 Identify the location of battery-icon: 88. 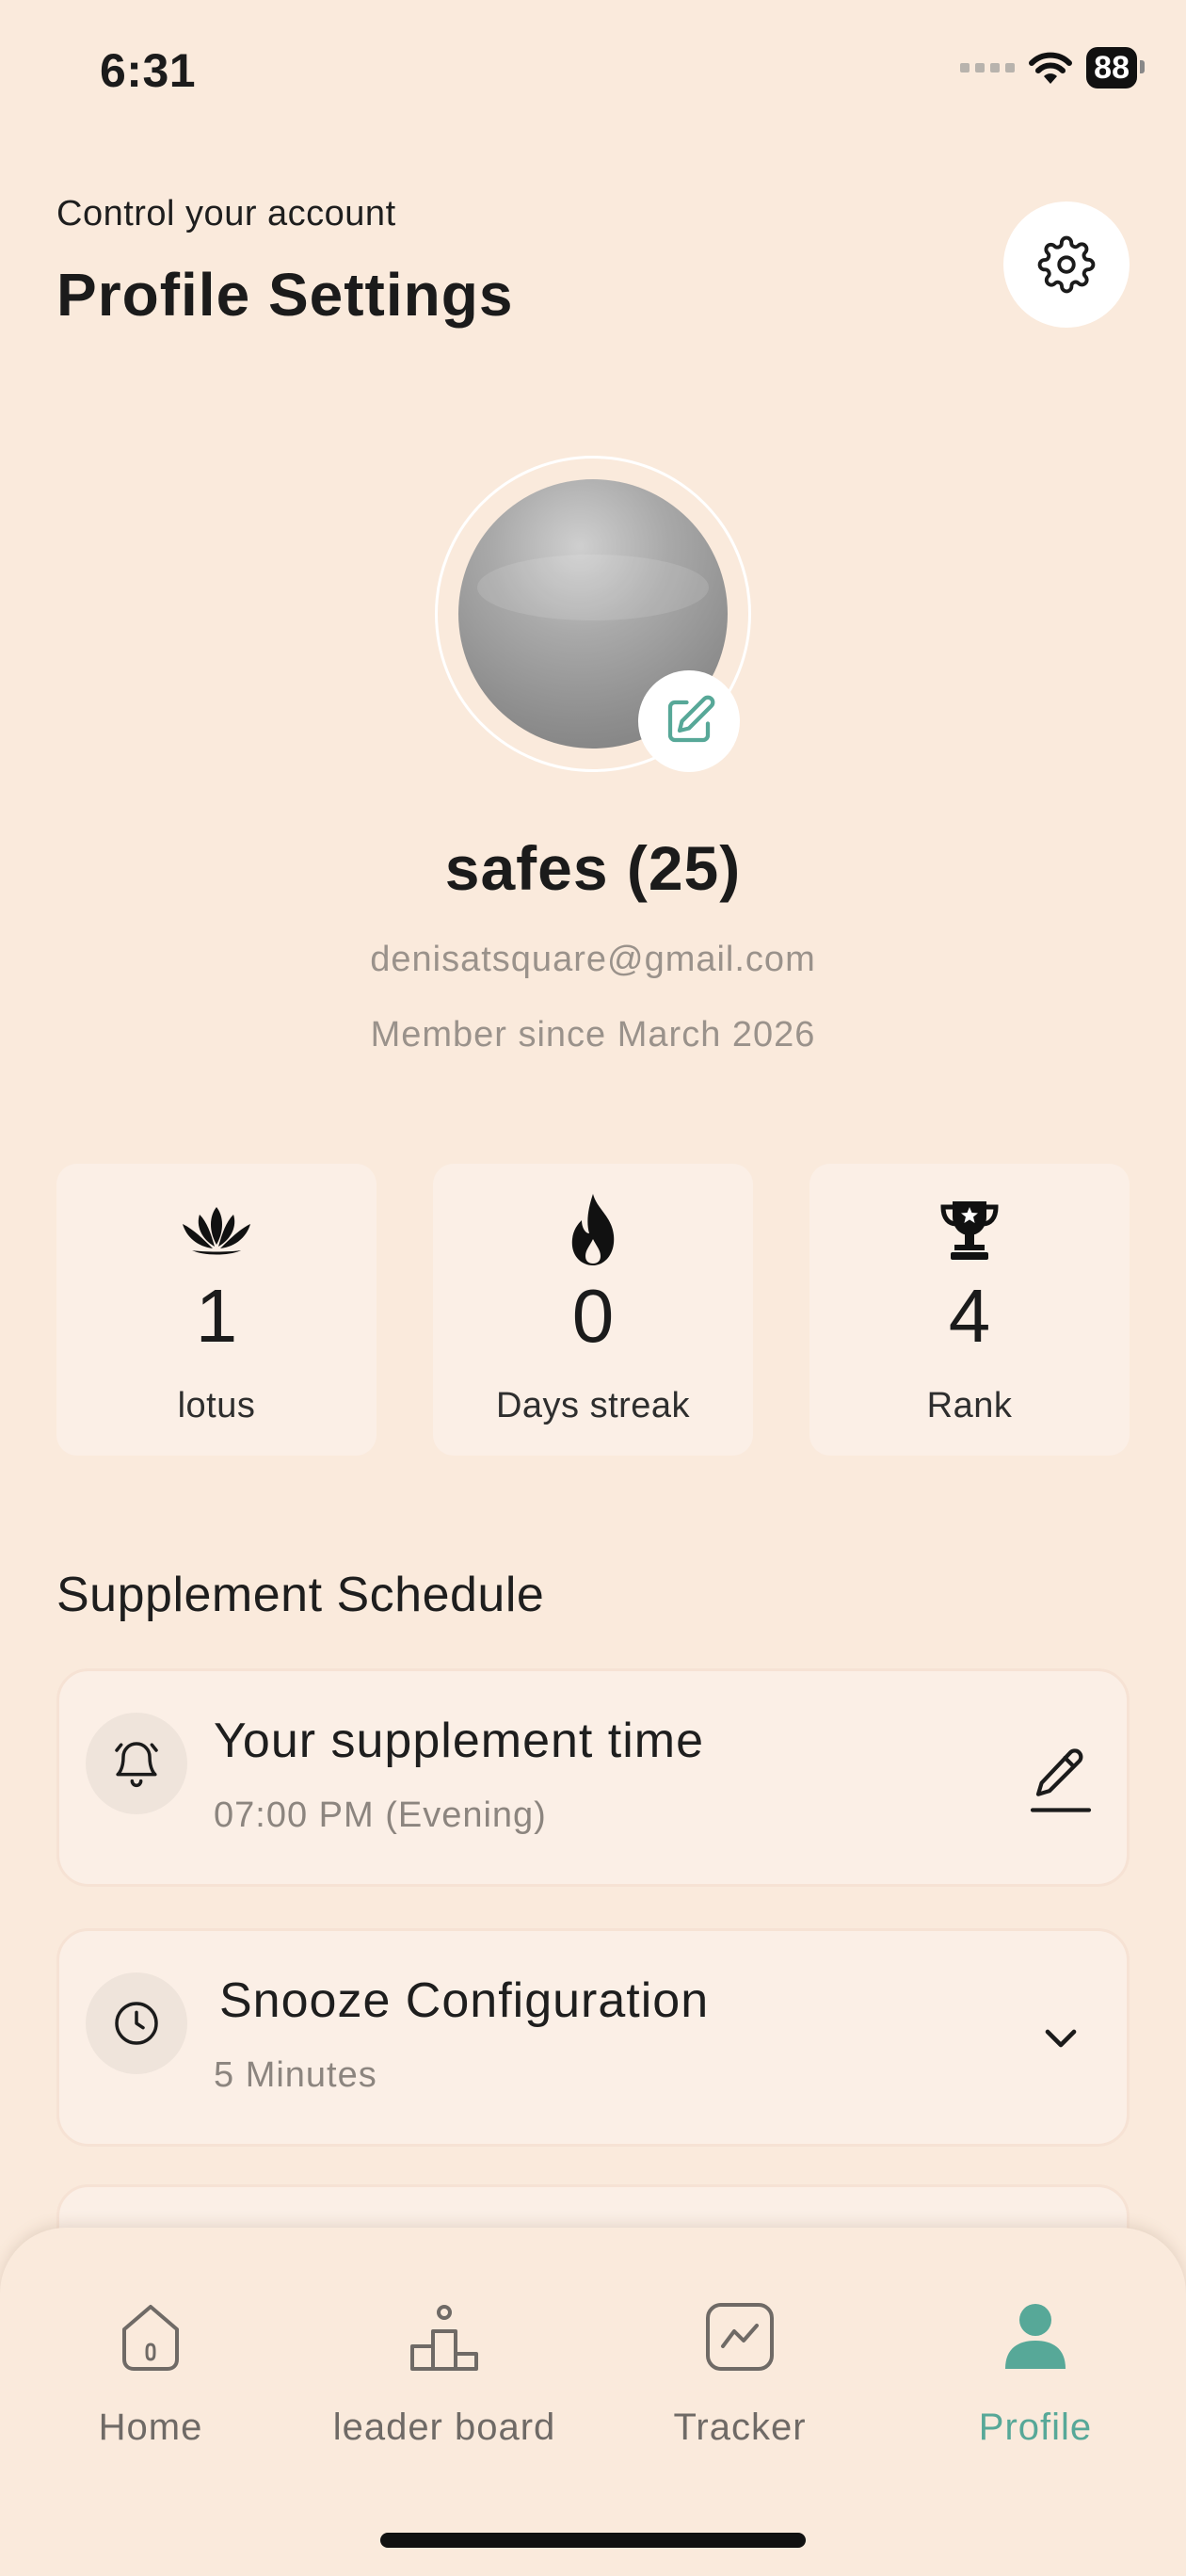
(1115, 68).